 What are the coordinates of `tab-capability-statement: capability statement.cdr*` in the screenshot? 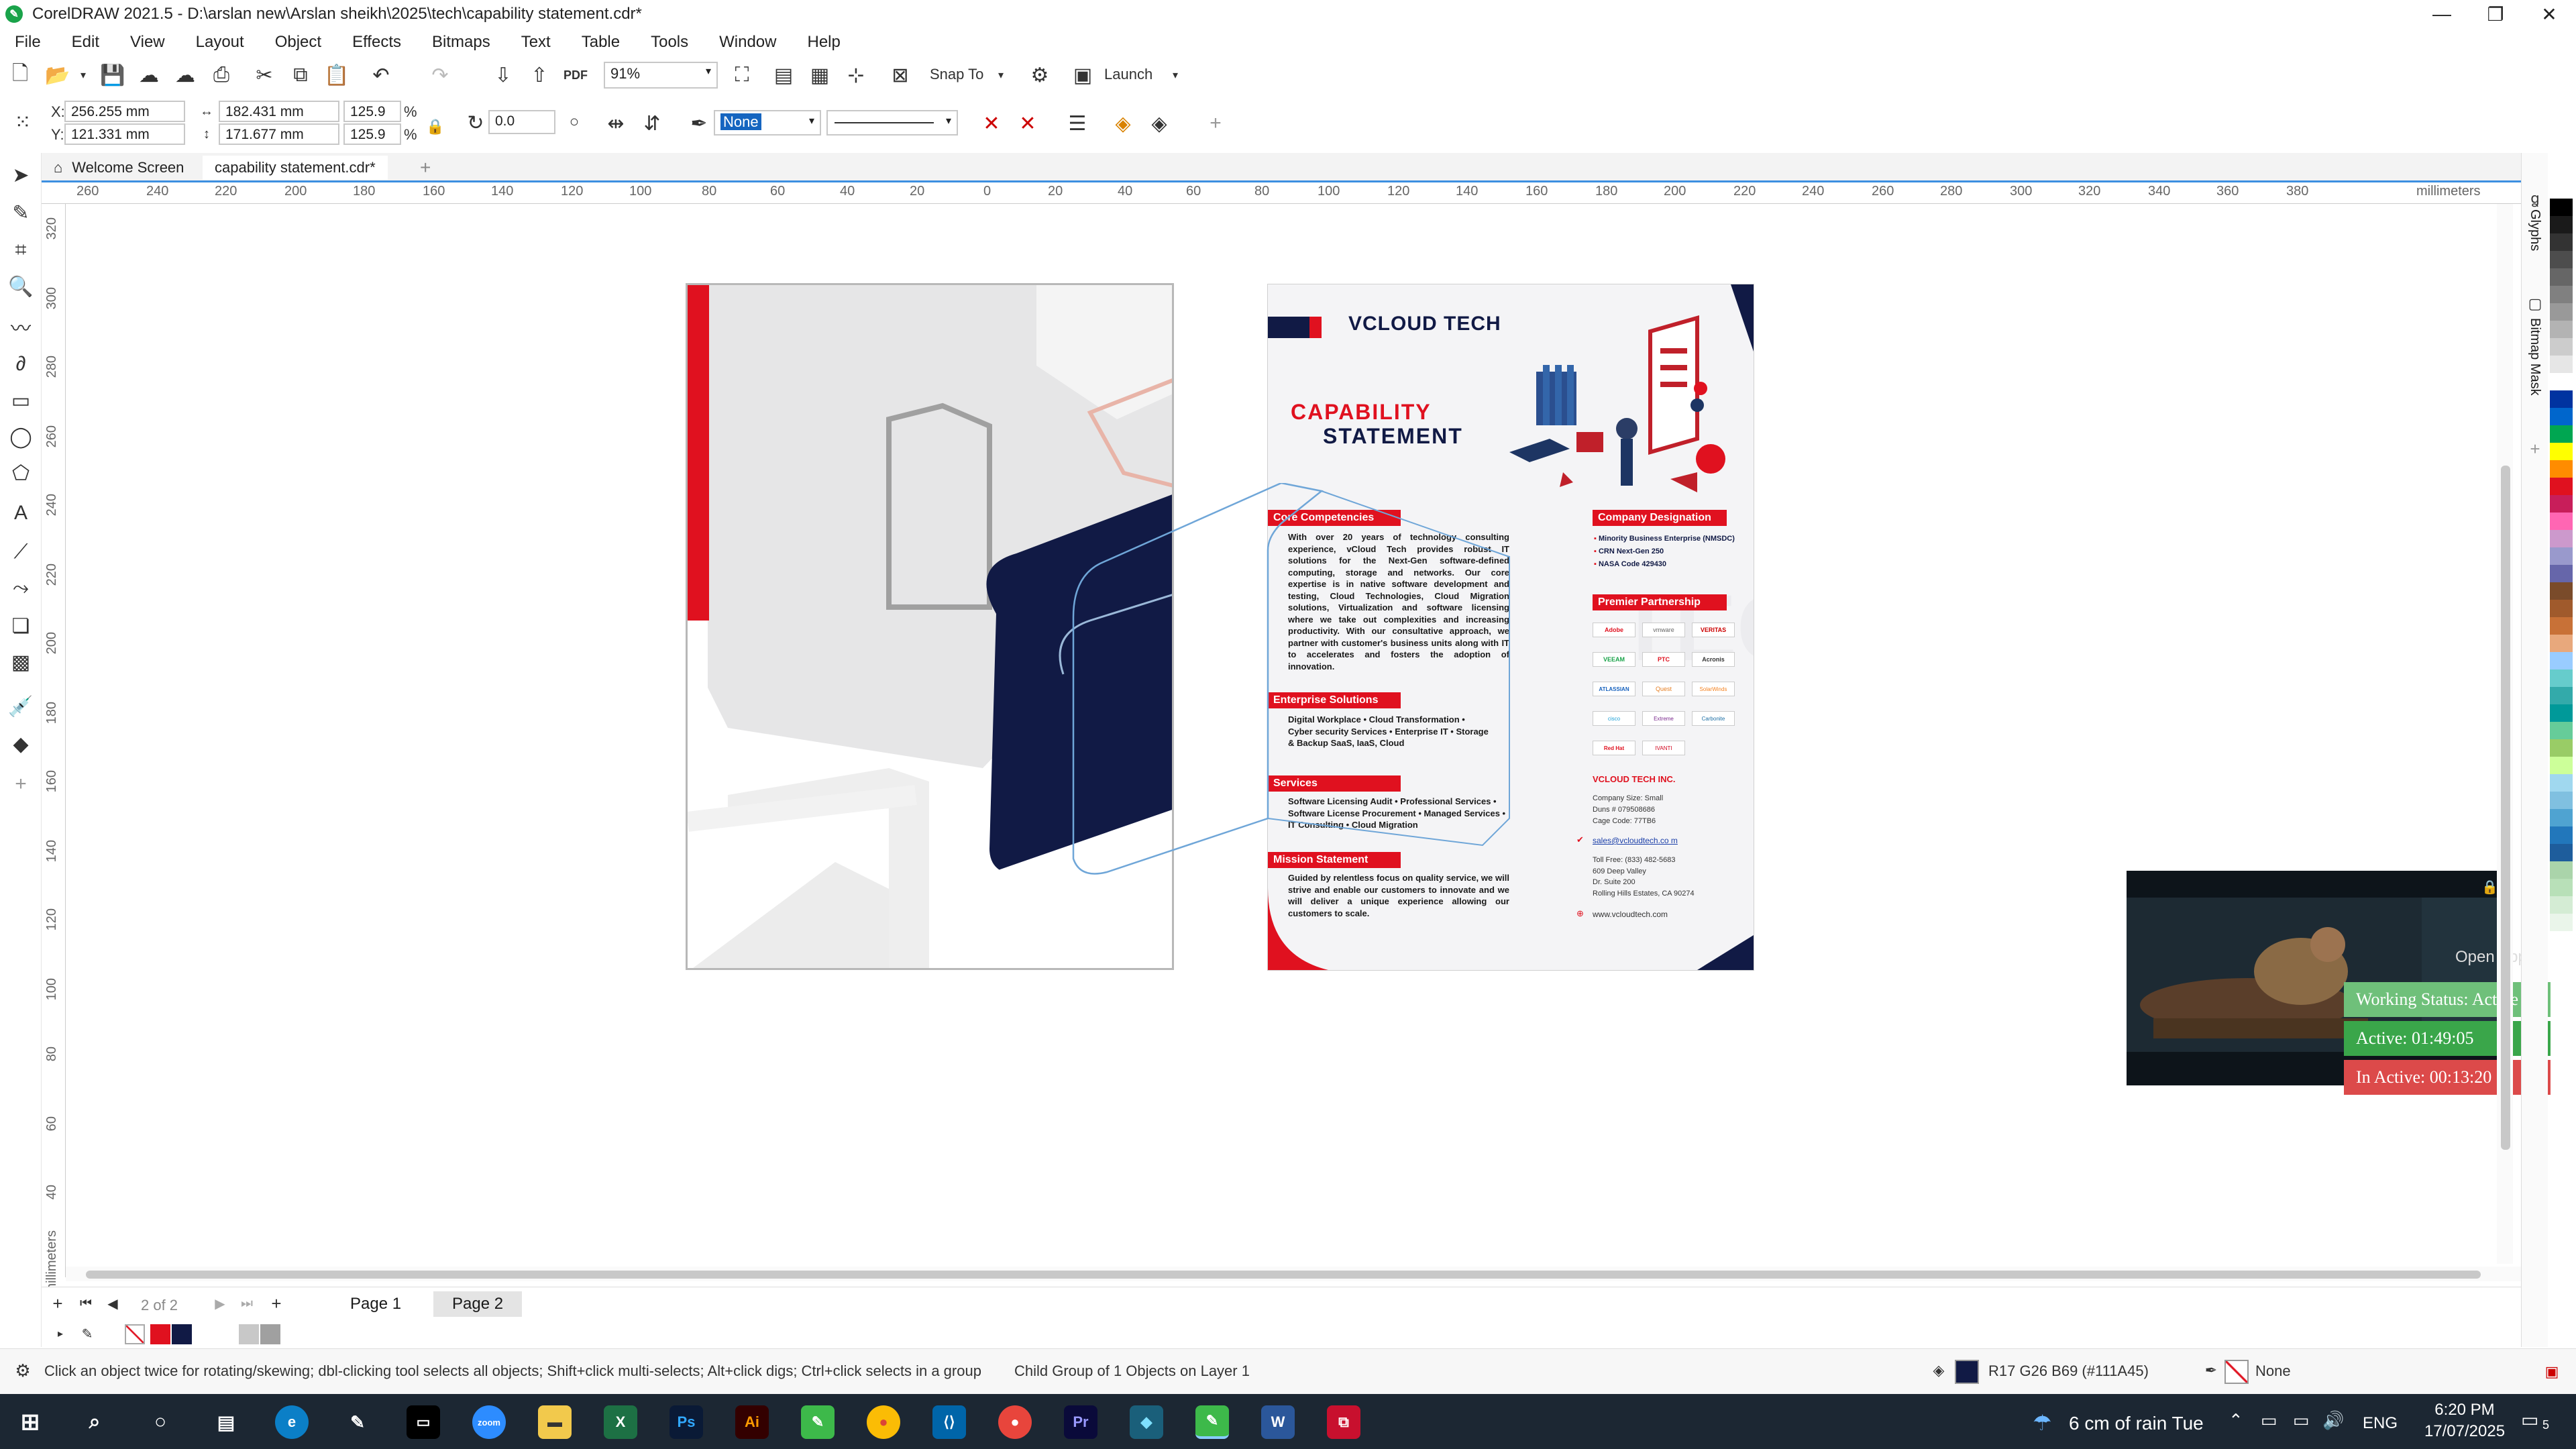 It's located at (295, 168).